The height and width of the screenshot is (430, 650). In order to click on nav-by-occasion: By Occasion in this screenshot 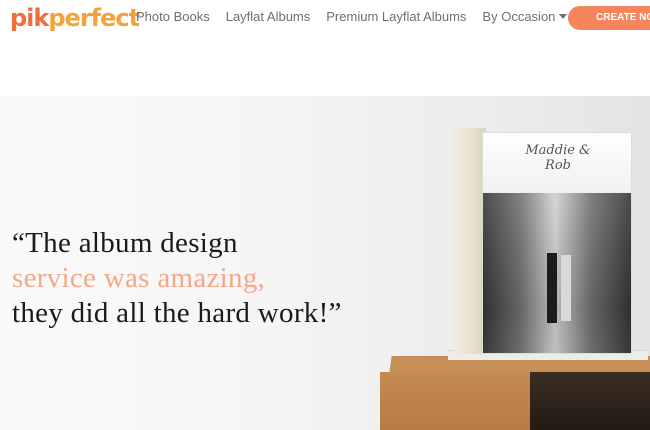, I will do `click(525, 16)`.